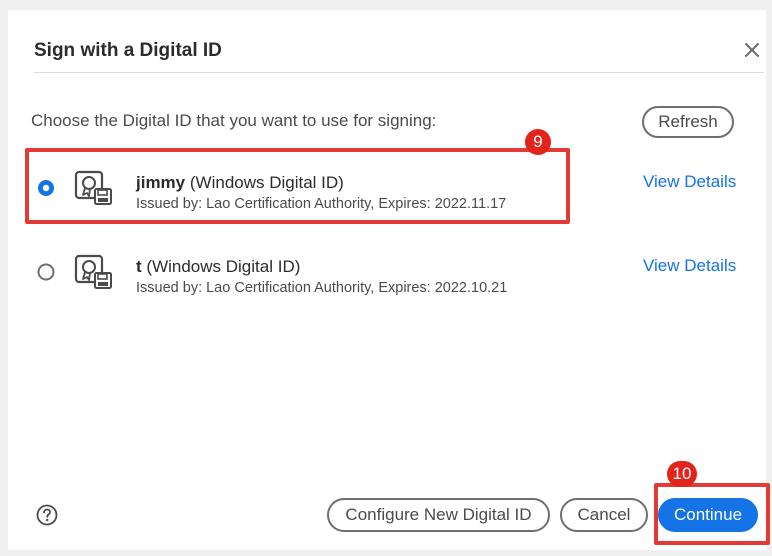 This screenshot has width=772, height=556. What do you see at coordinates (399, 72) in the screenshot?
I see `title-divider` at bounding box center [399, 72].